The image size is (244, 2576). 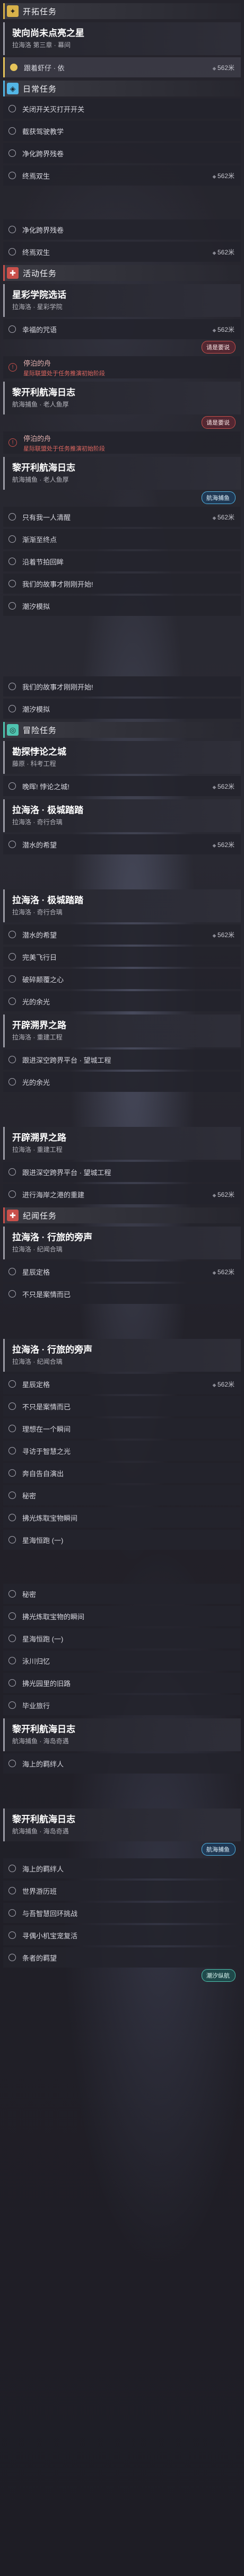 What do you see at coordinates (122, 979) in the screenshot?
I see `mission-step: 破碎颠覆之心` at bounding box center [122, 979].